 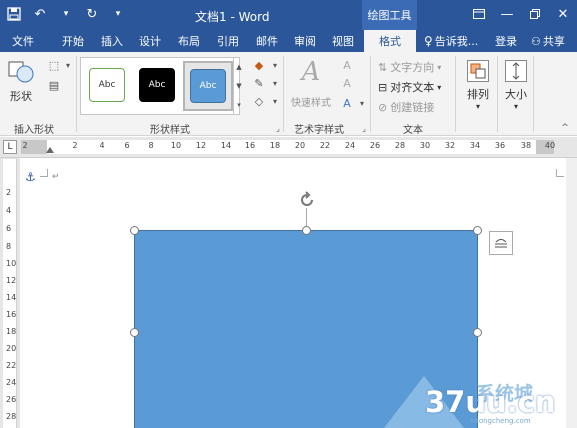 What do you see at coordinates (390, 41) in the screenshot?
I see `tab-format: 格式` at bounding box center [390, 41].